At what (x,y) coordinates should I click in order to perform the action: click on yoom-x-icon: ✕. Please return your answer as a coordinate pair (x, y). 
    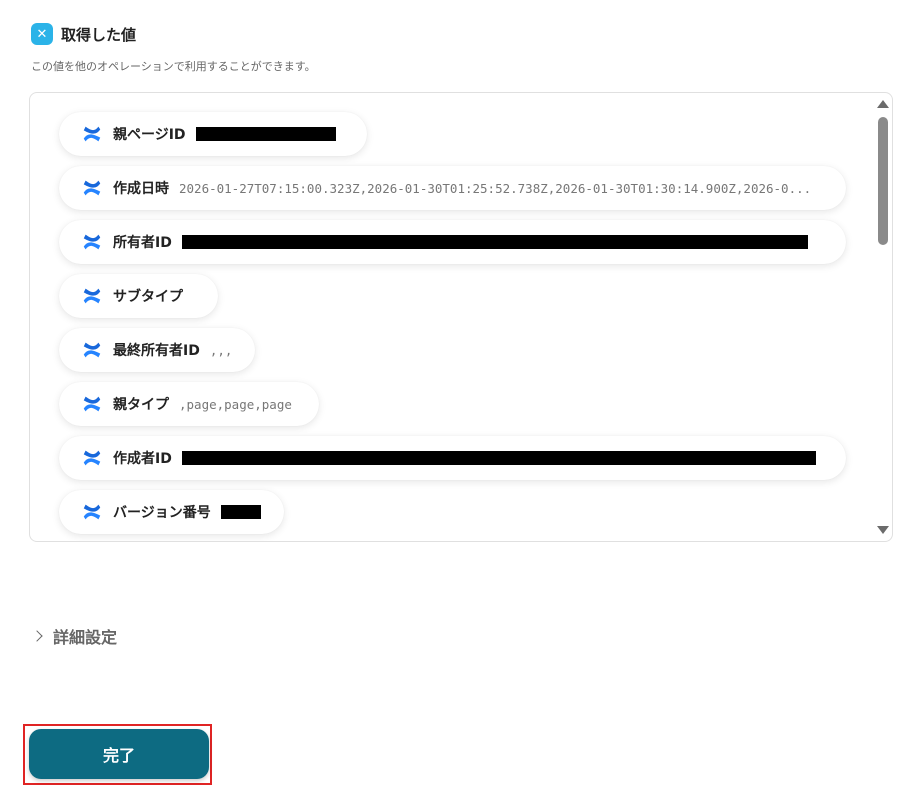
    Looking at the image, I should click on (42, 34).